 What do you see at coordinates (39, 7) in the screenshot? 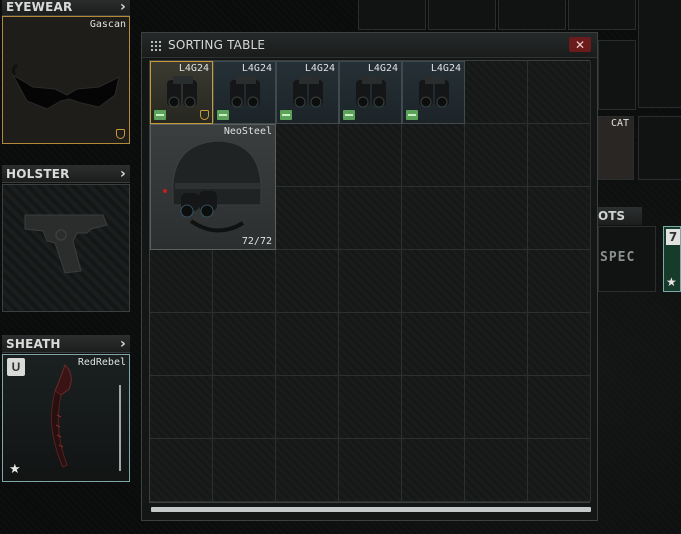
I see `eyewear-label: EYEWEAR` at bounding box center [39, 7].